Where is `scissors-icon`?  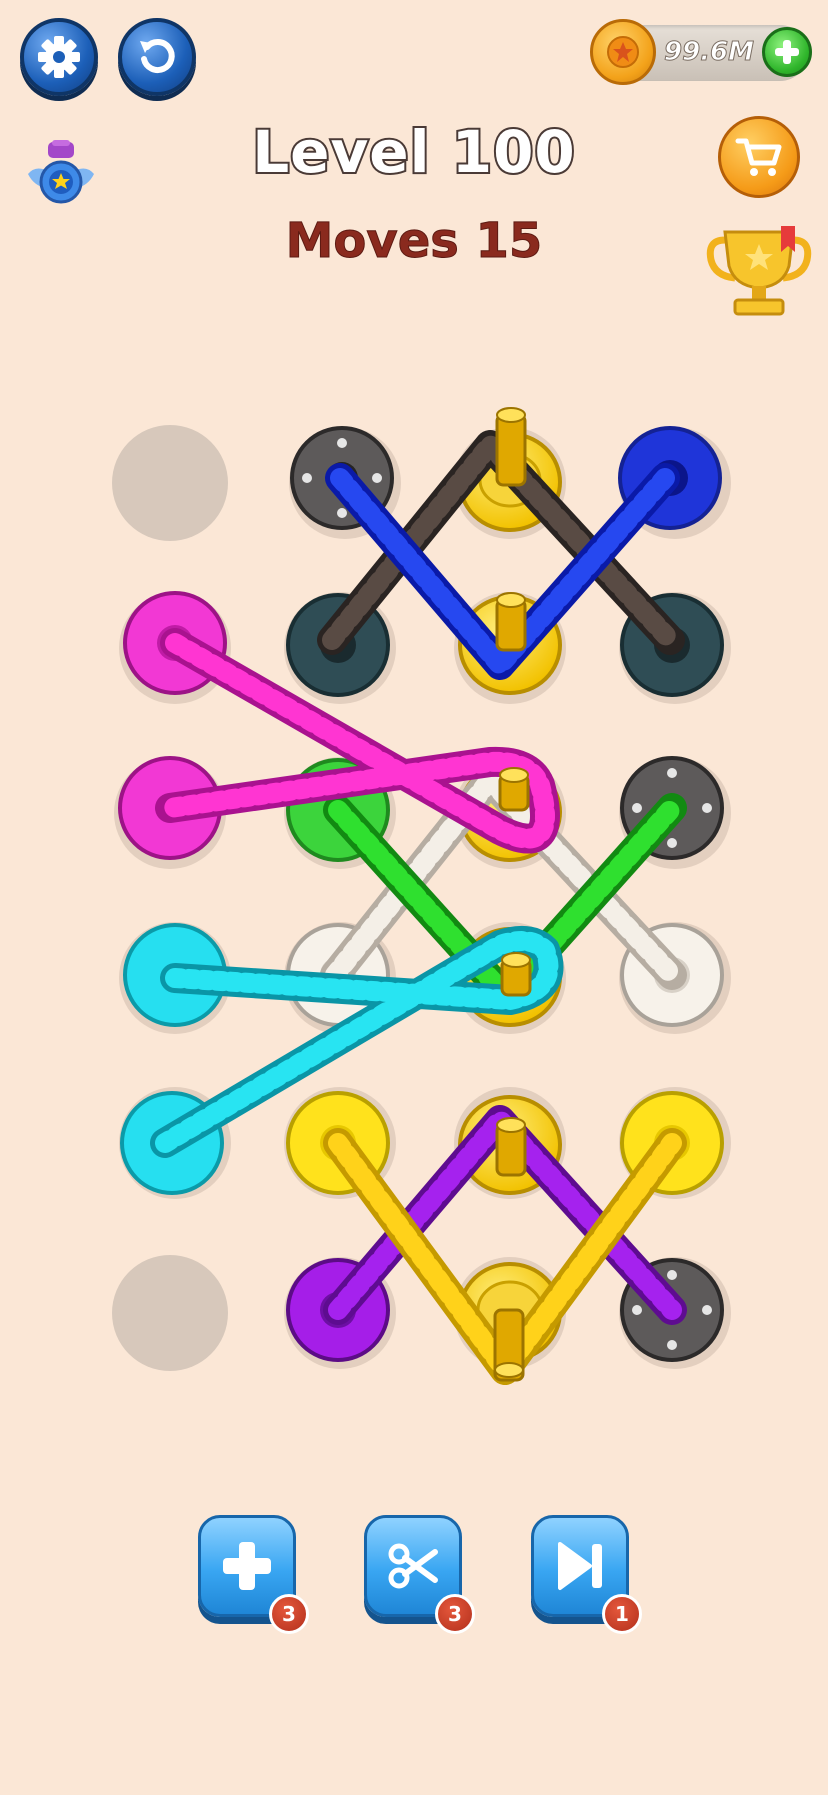 scissors-icon is located at coordinates (413, 1566).